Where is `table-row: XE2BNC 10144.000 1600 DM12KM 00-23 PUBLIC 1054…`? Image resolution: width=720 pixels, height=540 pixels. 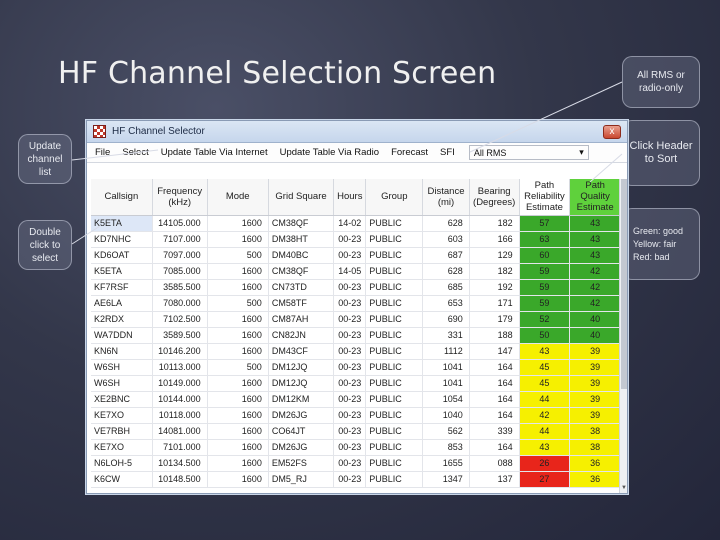 table-row: XE2BNC 10144.000 1600 DM12KM 00-23 PUBLIC 1054… is located at coordinates (356, 399).